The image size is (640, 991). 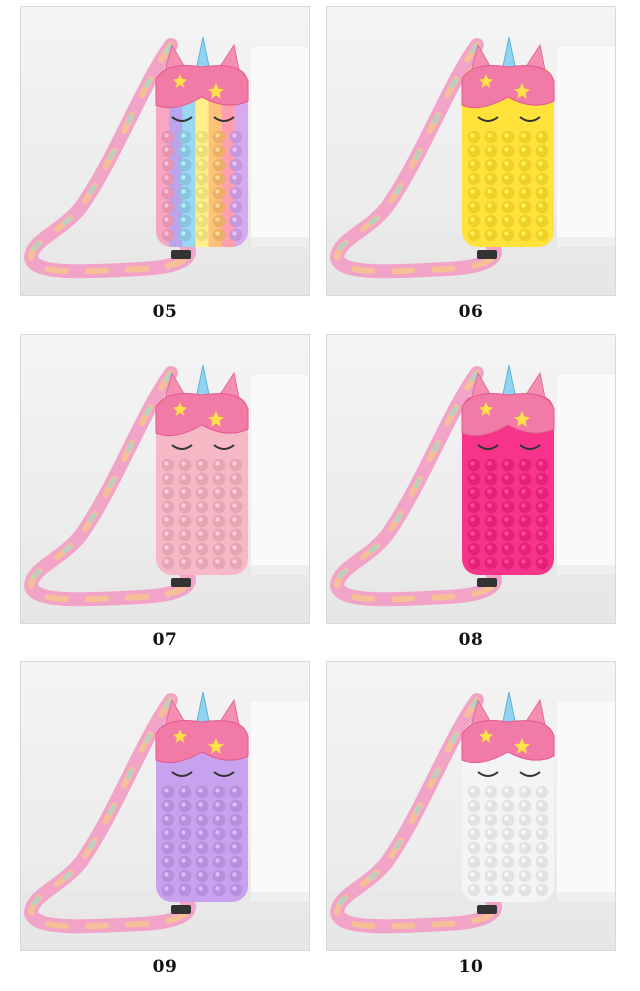 What do you see at coordinates (165, 312) in the screenshot?
I see `product-number: 05` at bounding box center [165, 312].